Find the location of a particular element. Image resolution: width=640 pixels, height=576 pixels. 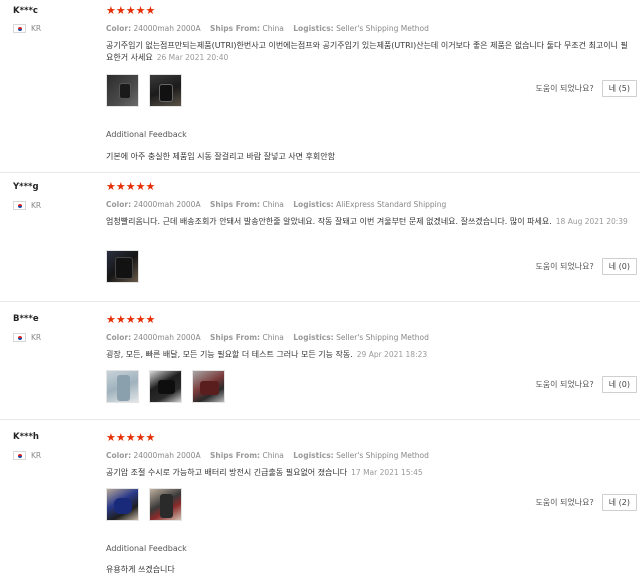

helpful-yes-button: 네 (5) is located at coordinates (619, 88).